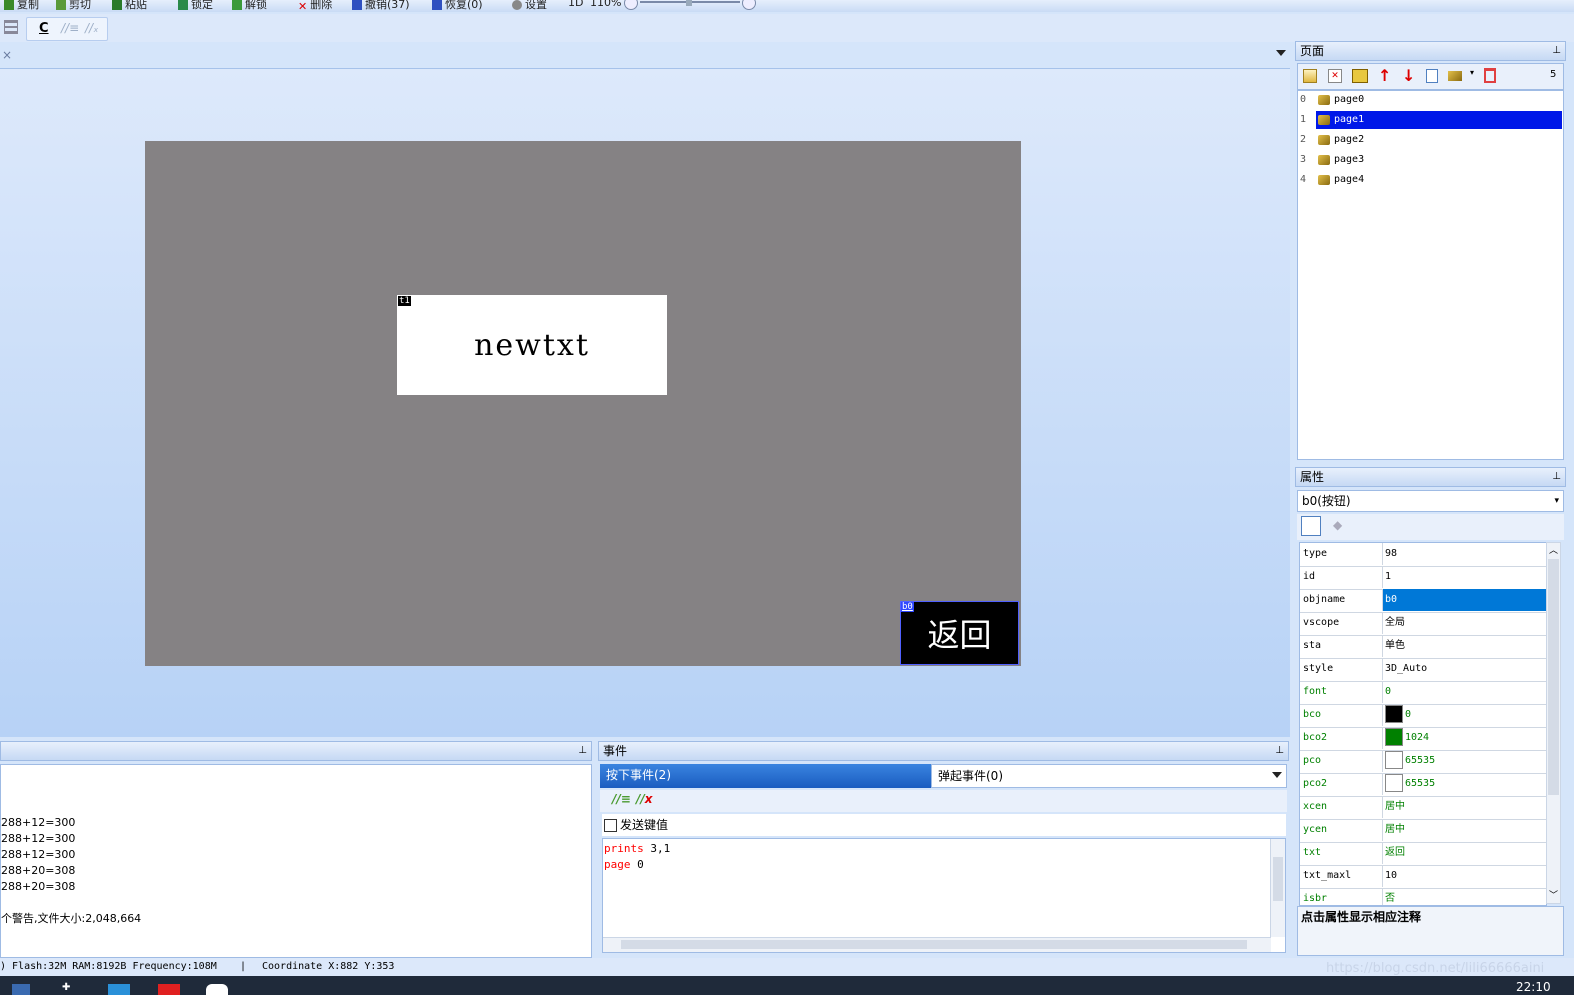 The height and width of the screenshot is (995, 1574). What do you see at coordinates (249, 5) in the screenshot?
I see `unlock-button: 解锁` at bounding box center [249, 5].